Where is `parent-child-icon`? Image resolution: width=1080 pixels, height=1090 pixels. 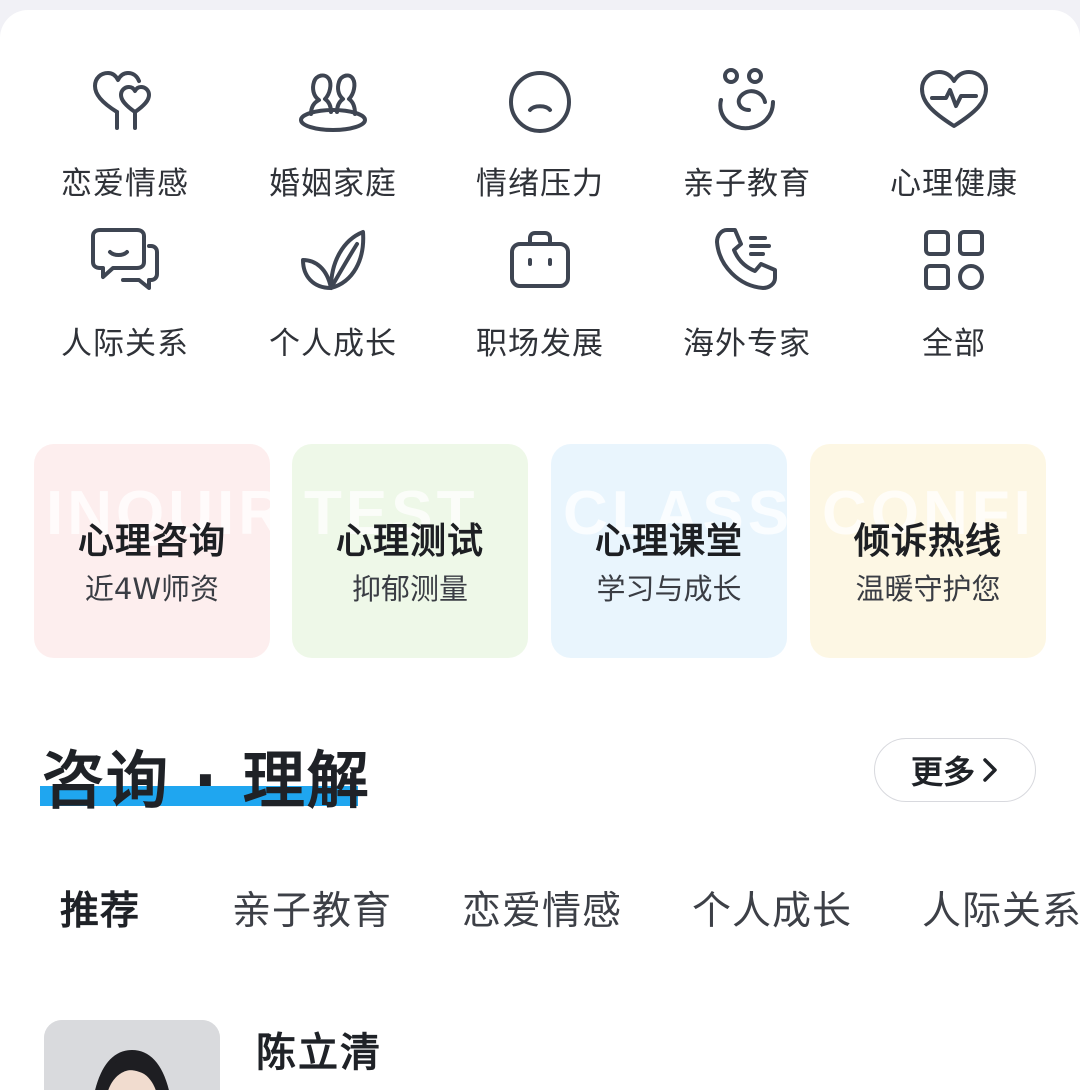
parent-child-icon is located at coordinates (747, 100).